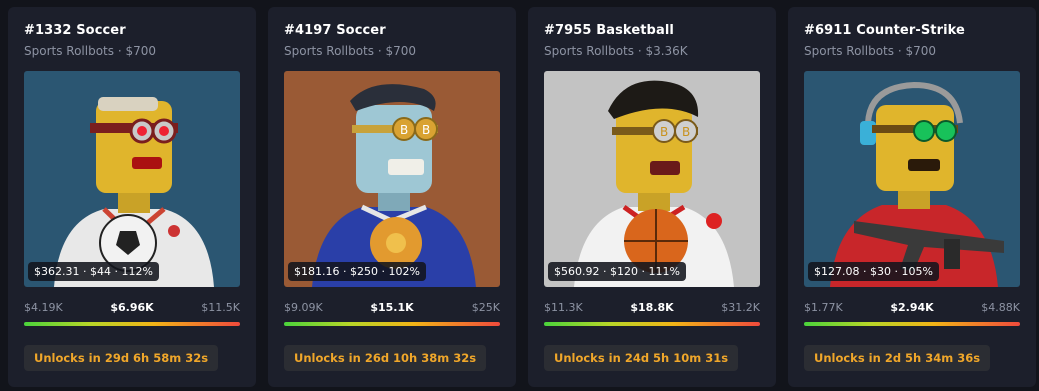 The height and width of the screenshot is (391, 1039). Describe the element at coordinates (641, 358) in the screenshot. I see `unlock-timer: Unlocks in 24d 5h 10m 31s` at that location.